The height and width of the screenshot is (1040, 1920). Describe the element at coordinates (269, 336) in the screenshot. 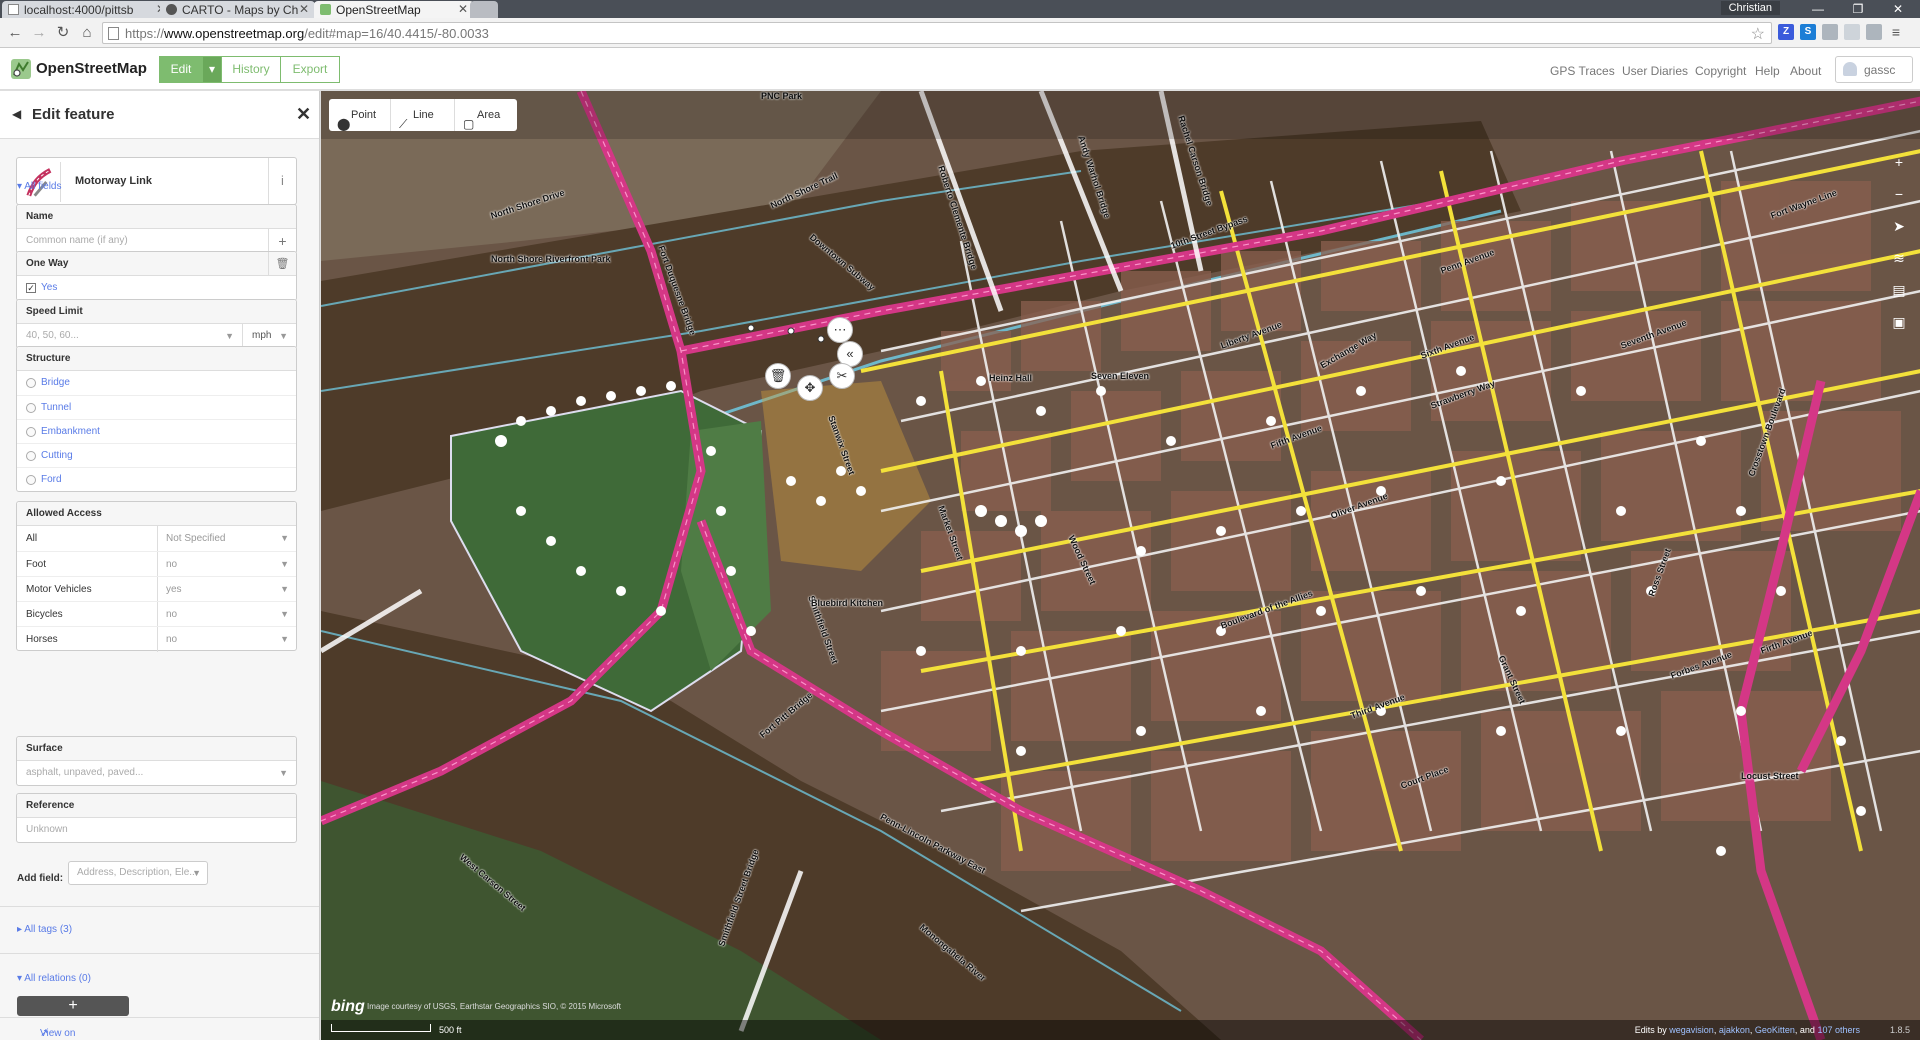

I see `speed-unit-select: mph ▼` at that location.